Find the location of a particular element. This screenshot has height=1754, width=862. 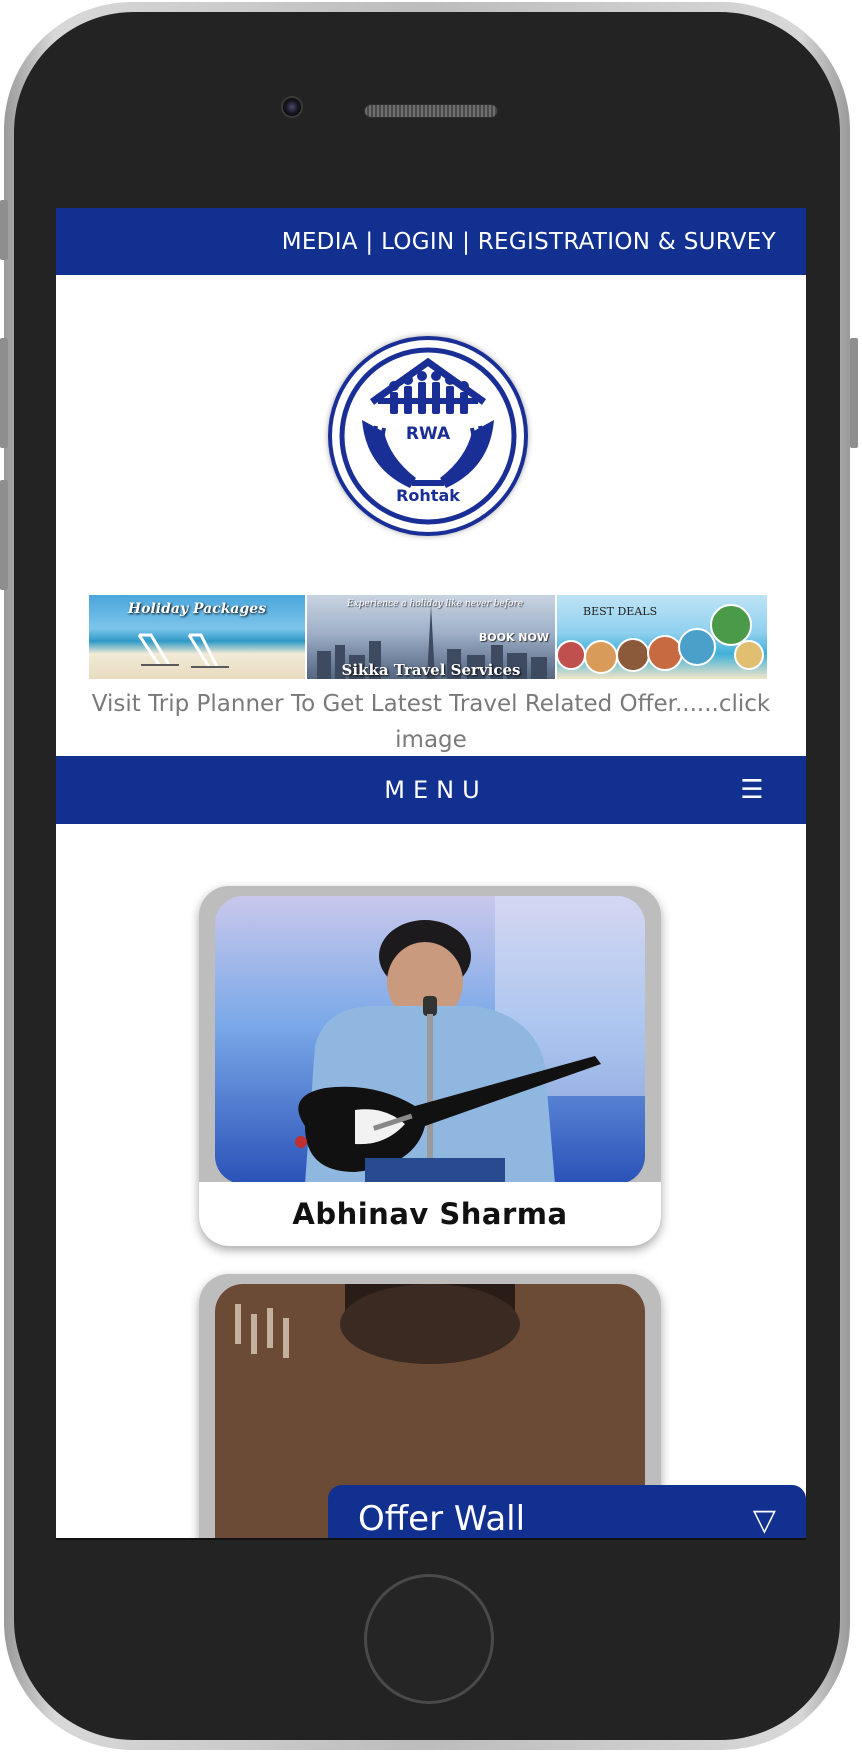

deals-collage-graphic is located at coordinates (660, 639).